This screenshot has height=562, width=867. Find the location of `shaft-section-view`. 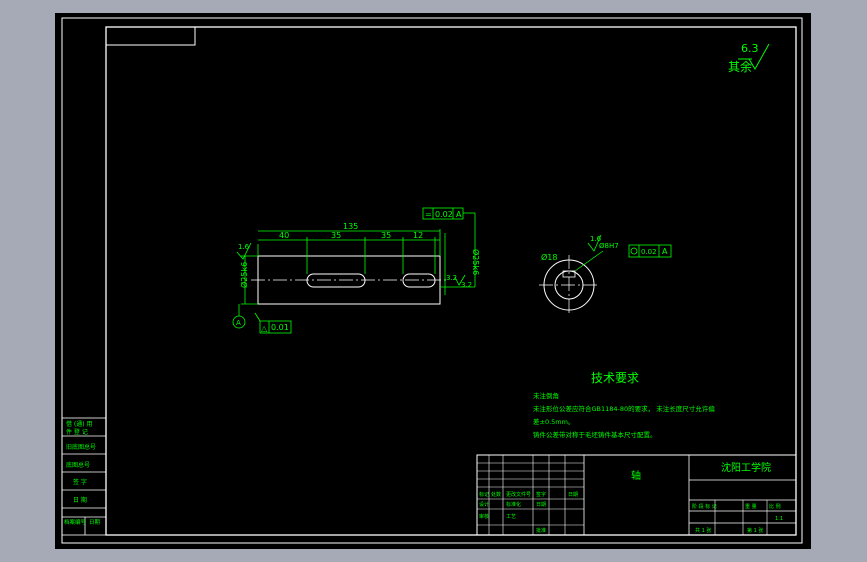

shaft-section-view is located at coordinates (569, 285).